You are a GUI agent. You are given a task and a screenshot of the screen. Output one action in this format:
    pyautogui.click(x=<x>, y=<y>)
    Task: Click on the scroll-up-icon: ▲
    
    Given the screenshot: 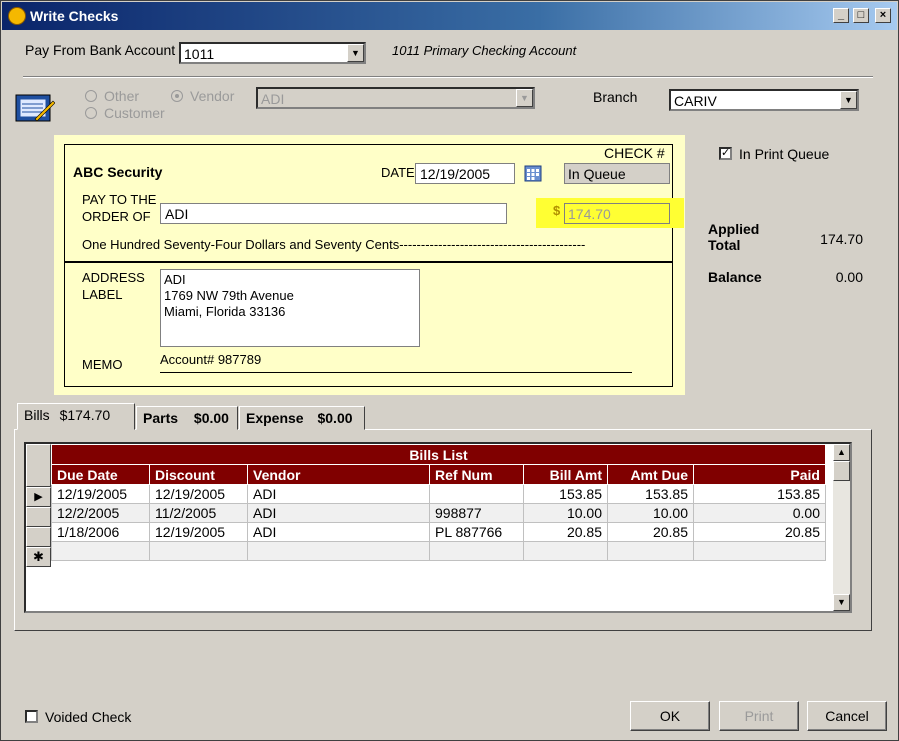 What is the action you would take?
    pyautogui.click(x=841, y=452)
    